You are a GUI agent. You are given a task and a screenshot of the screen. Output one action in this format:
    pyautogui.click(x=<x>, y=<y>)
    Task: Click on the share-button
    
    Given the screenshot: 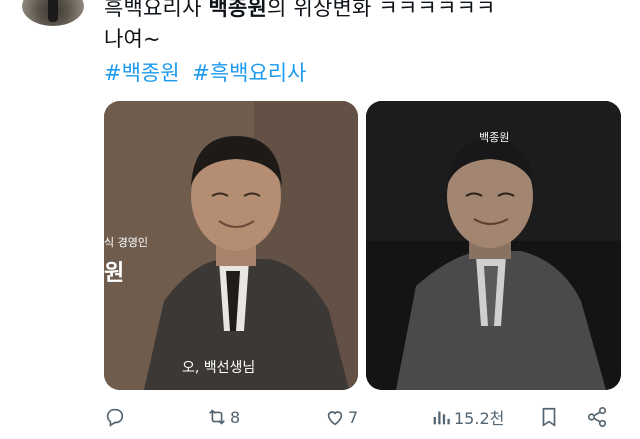 What is the action you would take?
    pyautogui.click(x=597, y=417)
    